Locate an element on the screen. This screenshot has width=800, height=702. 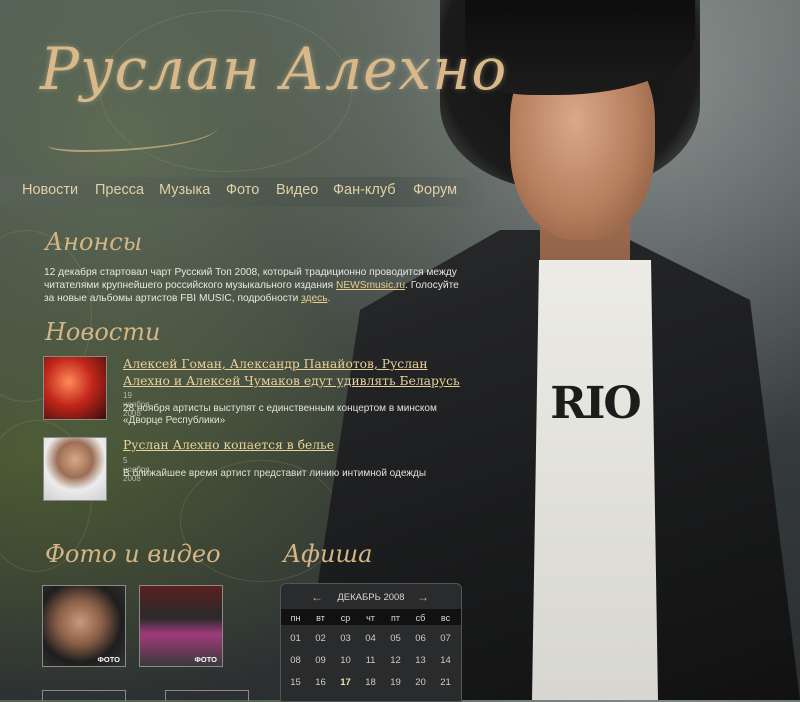
calendar-day-name: вс is located at coordinates (445, 618).